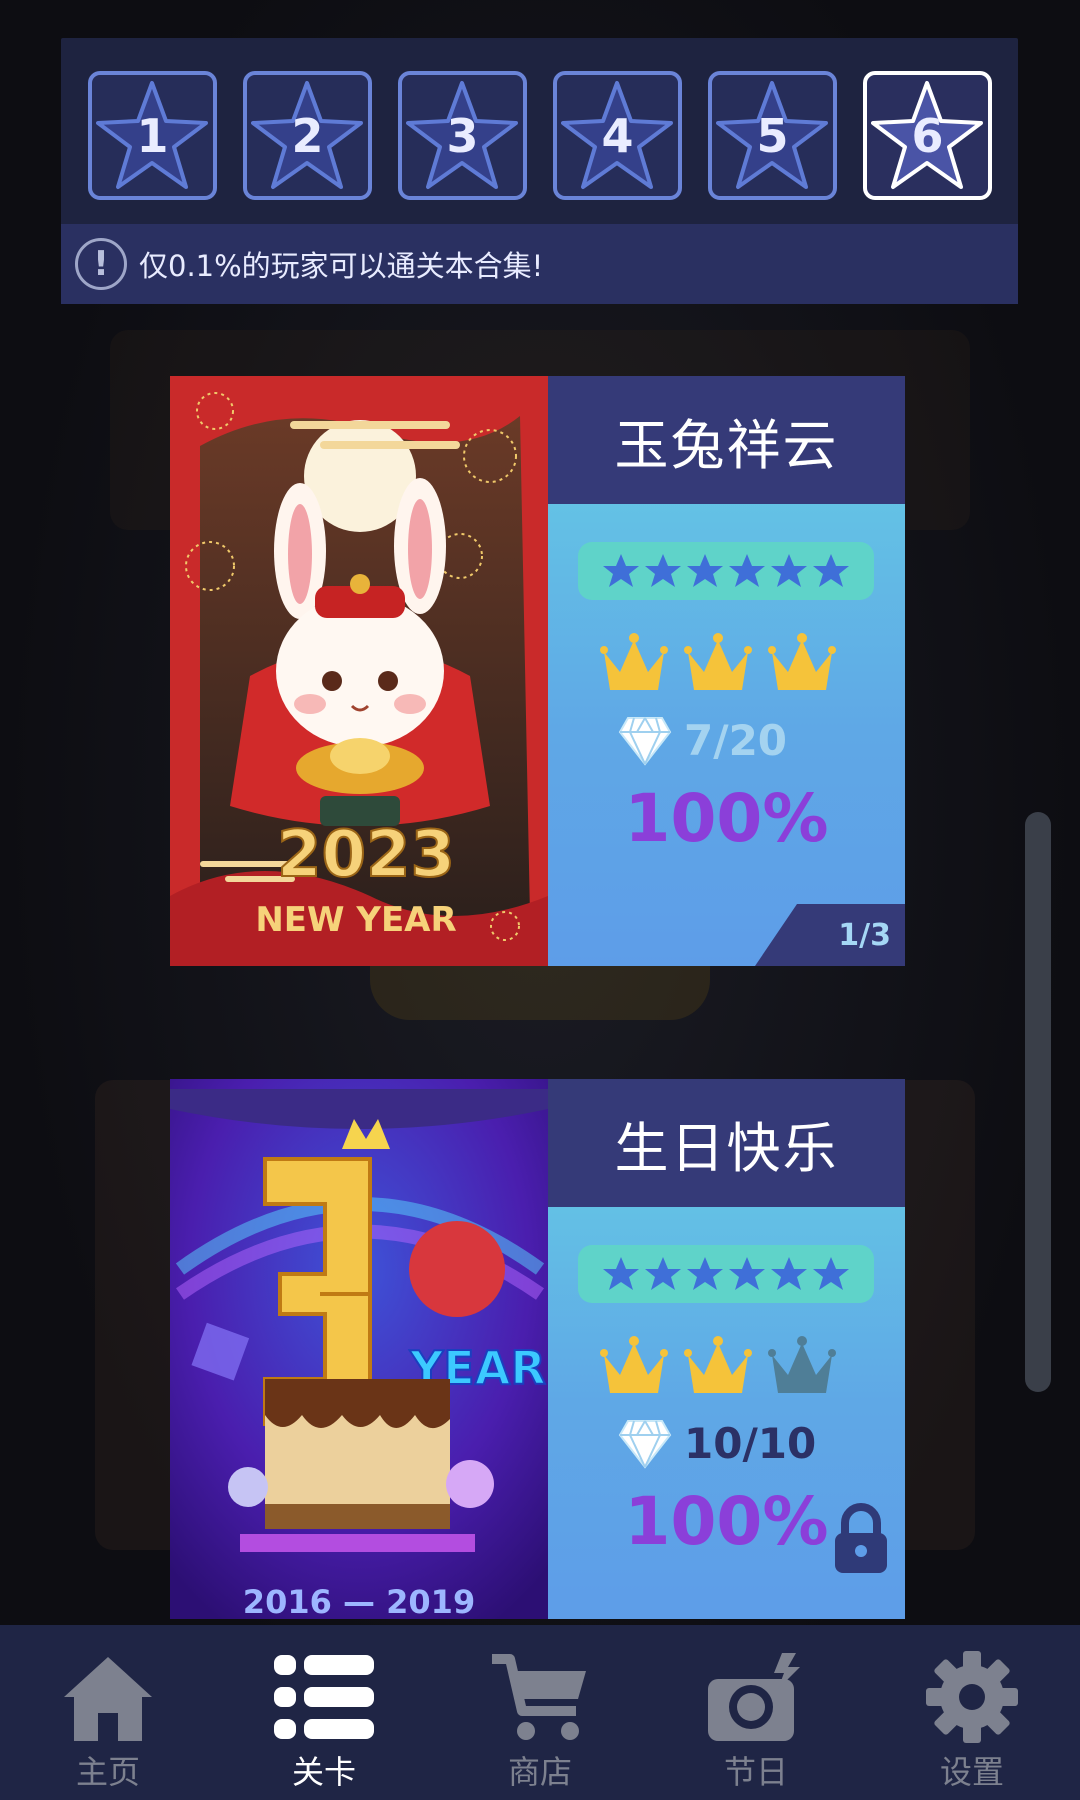 The width and height of the screenshot is (1080, 1800). What do you see at coordinates (830, 935) in the screenshot?
I see `page-indicator: 1/3` at bounding box center [830, 935].